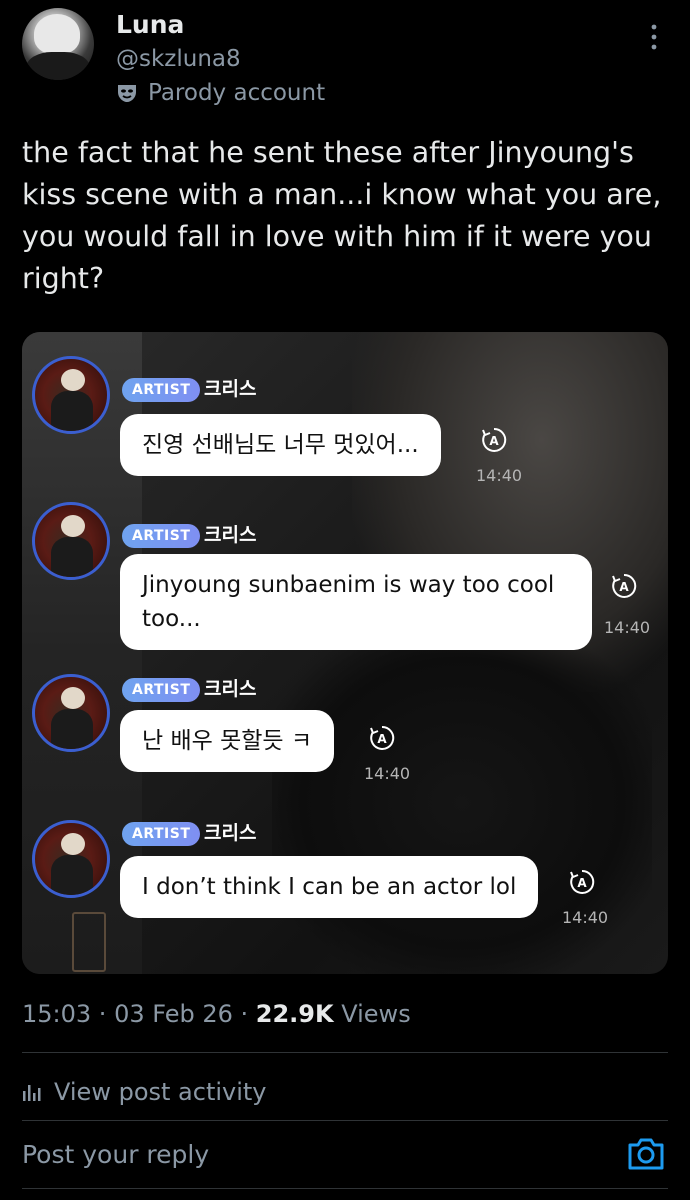  What do you see at coordinates (57, 34) in the screenshot?
I see `avatar-hair` at bounding box center [57, 34].